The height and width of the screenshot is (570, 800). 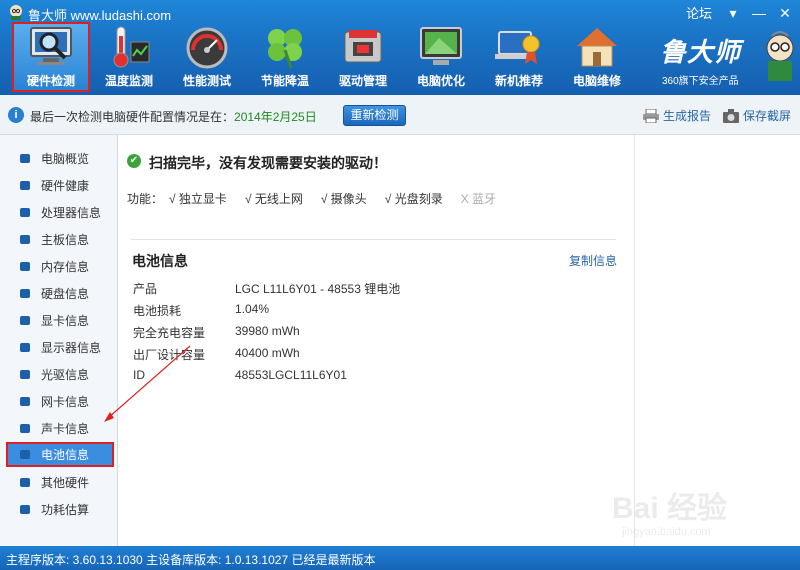 I want to click on clover-icon, so click(x=285, y=49).